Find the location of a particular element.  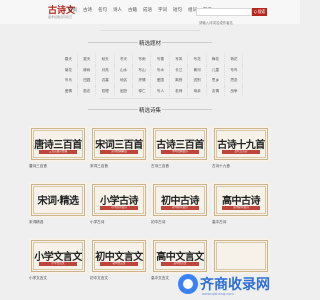

tag-item: 月亮 is located at coordinates (106, 69).